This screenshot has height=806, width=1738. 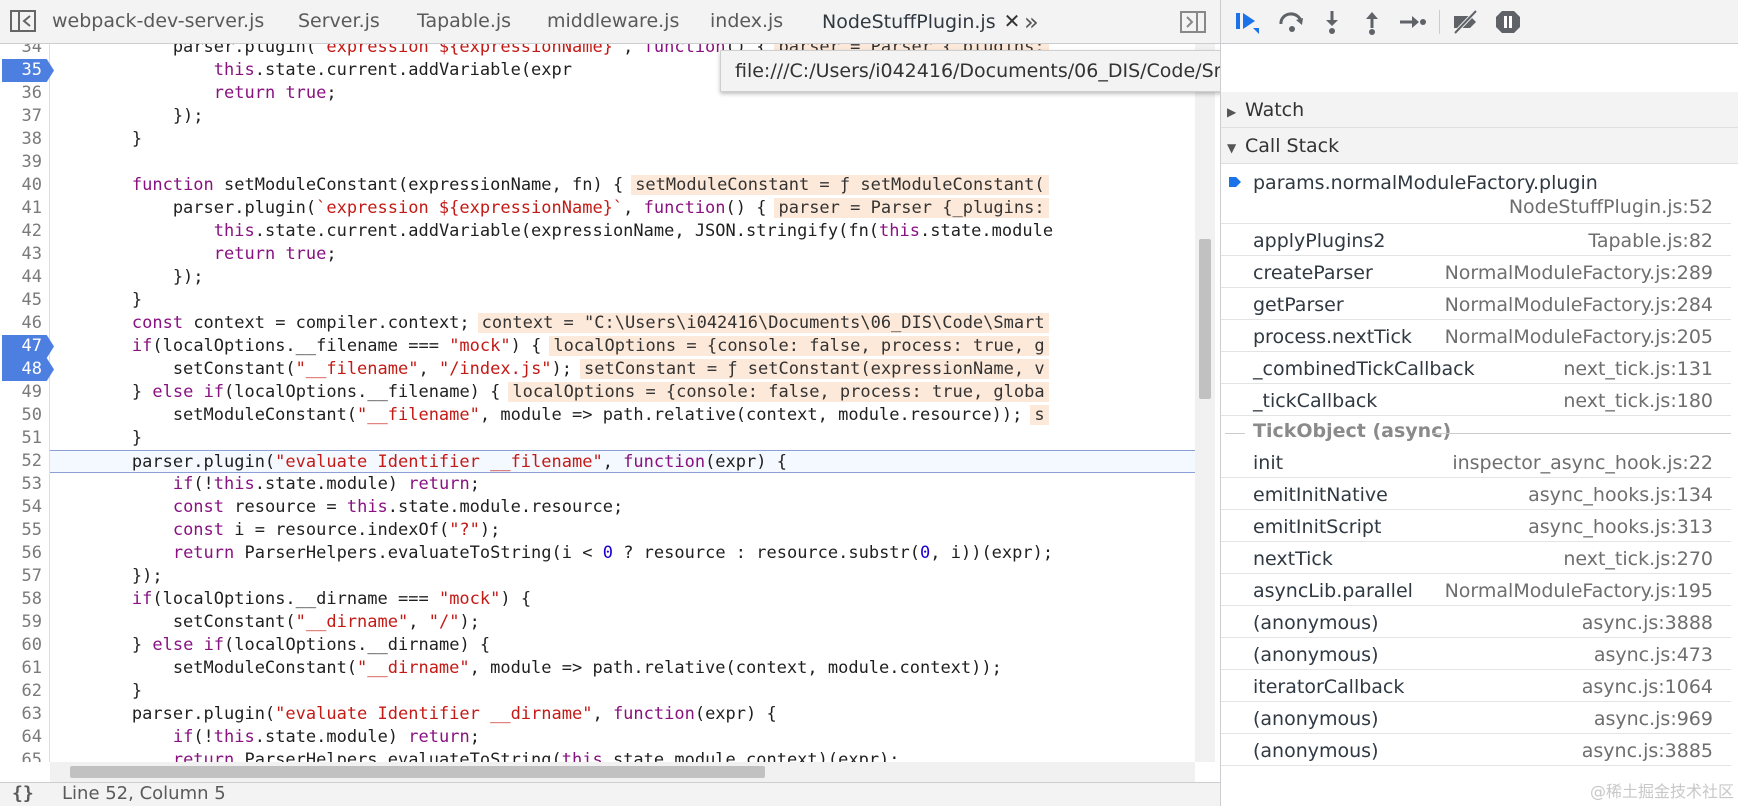 I want to click on tab-tapable: Tapable.js, so click(x=464, y=22).